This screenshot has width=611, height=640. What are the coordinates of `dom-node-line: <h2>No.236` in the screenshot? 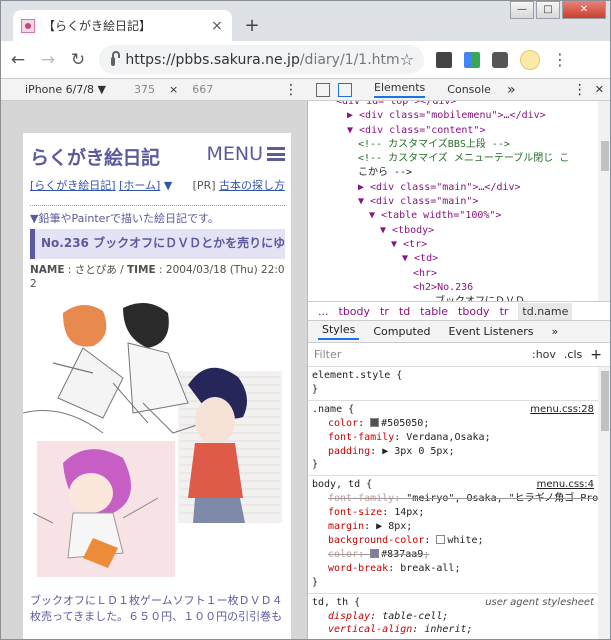 It's located at (453, 288).